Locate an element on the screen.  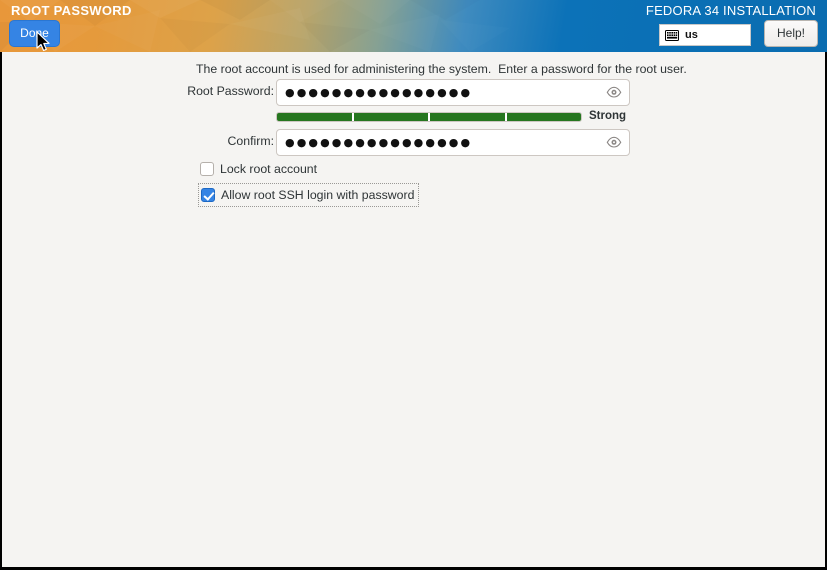
strength-label: Strong is located at coordinates (608, 116).